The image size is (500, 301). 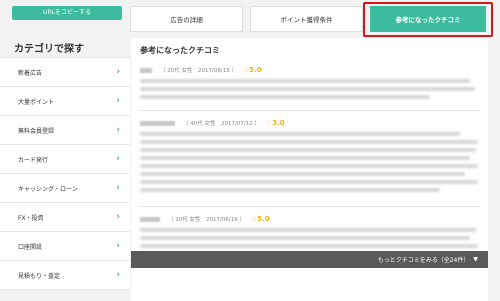 What do you see at coordinates (31, 218) in the screenshot?
I see `category-label: FX・投資` at bounding box center [31, 218].